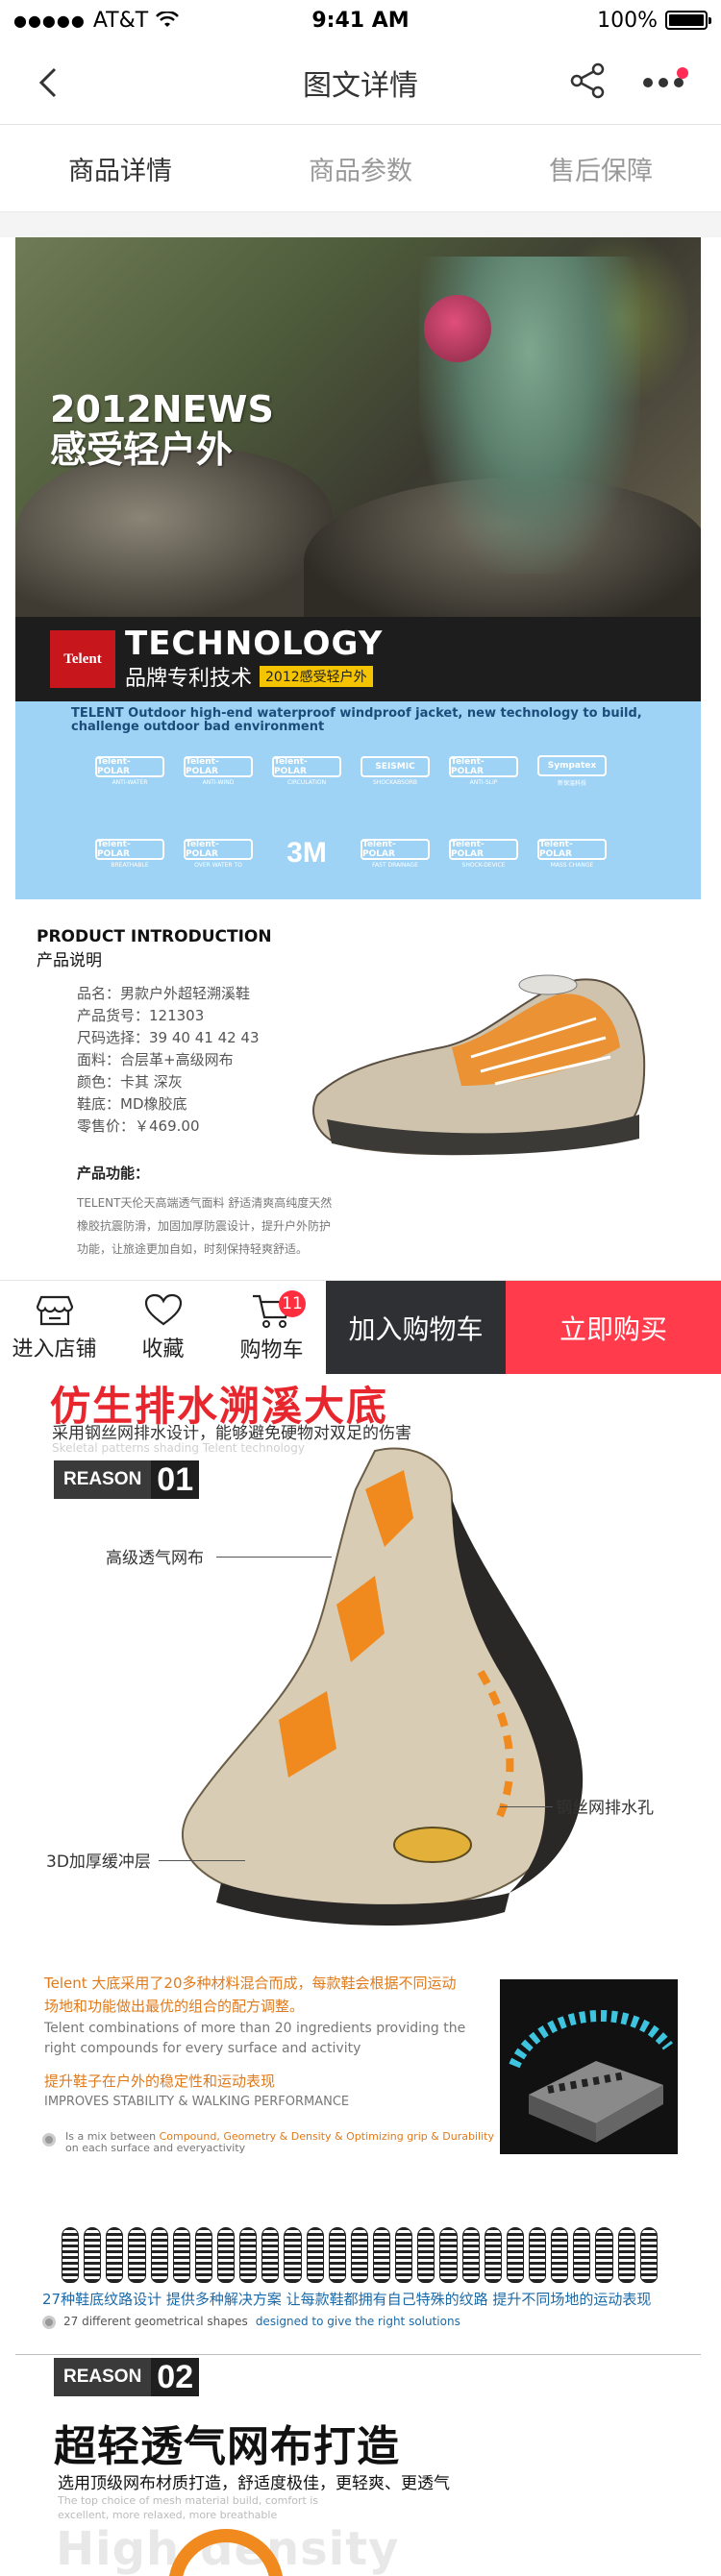 The height and width of the screenshot is (2576, 721). What do you see at coordinates (254, 2483) in the screenshot?
I see `section2-subtitle: 选用顶级网布材质打造，舒适度极佳，更轻爽、更透气` at bounding box center [254, 2483].